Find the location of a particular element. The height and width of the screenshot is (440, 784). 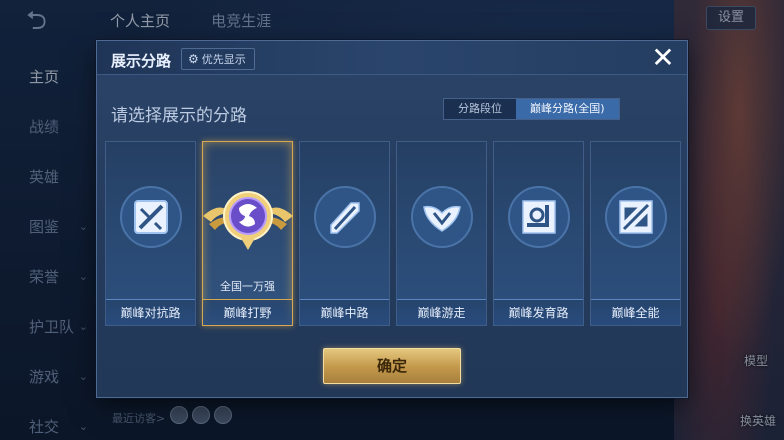

jungle-badge-icon is located at coordinates (248, 220).